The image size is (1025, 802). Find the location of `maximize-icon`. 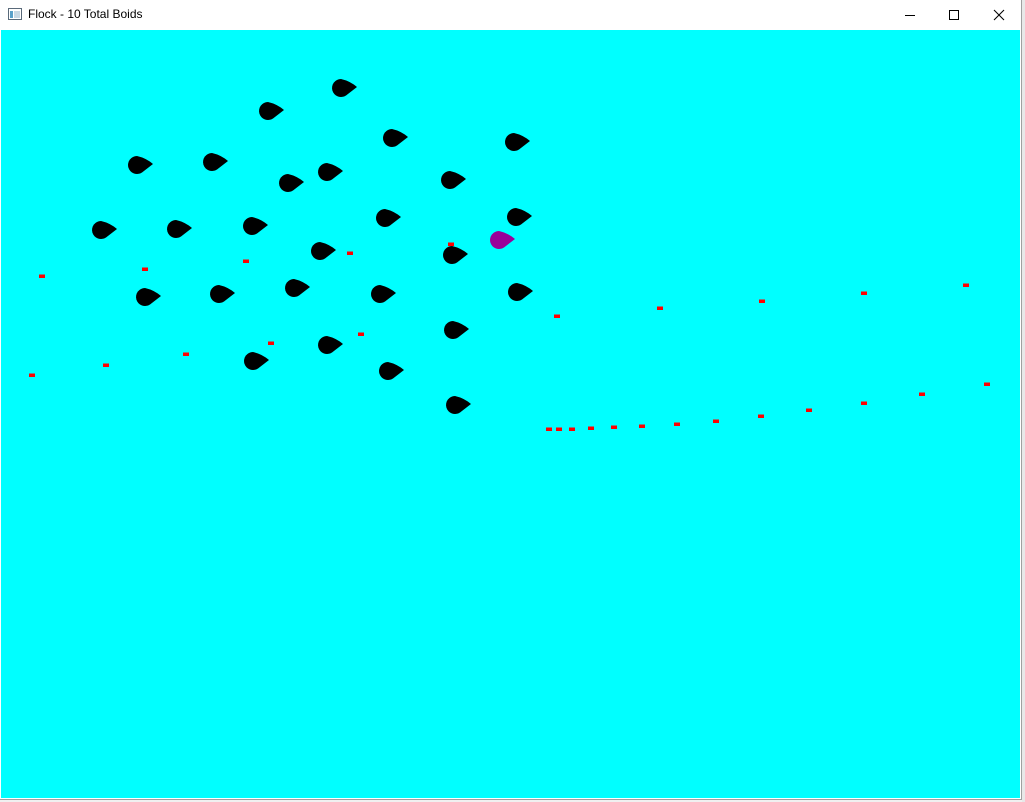

maximize-icon is located at coordinates (954, 15).